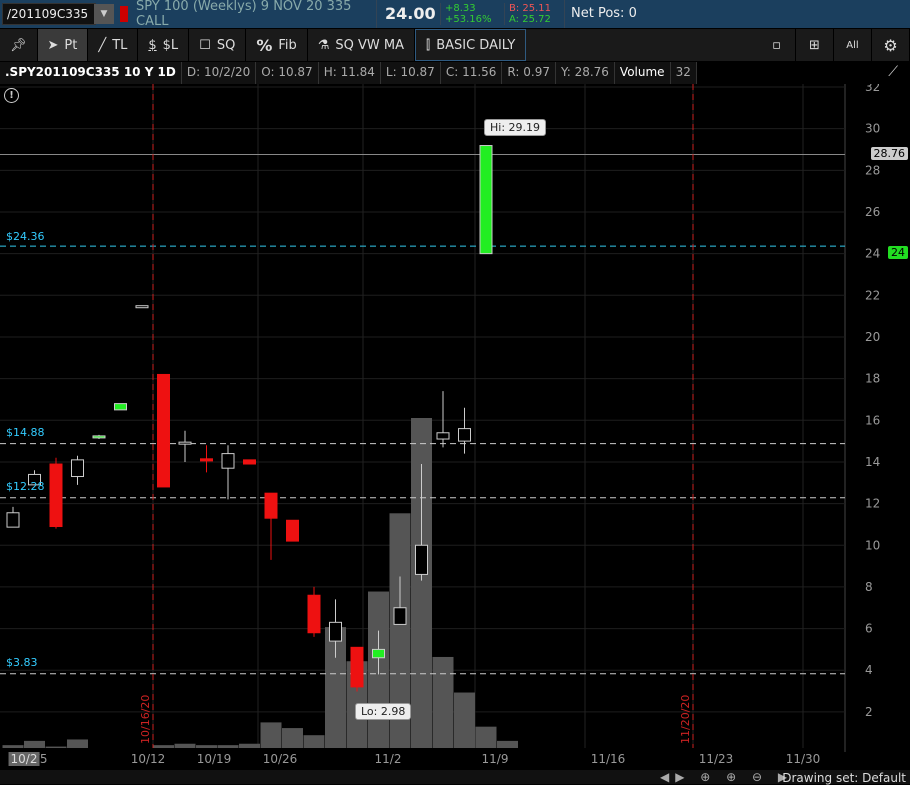  I want to click on symbol-dropdown-button: ▼, so click(104, 14).